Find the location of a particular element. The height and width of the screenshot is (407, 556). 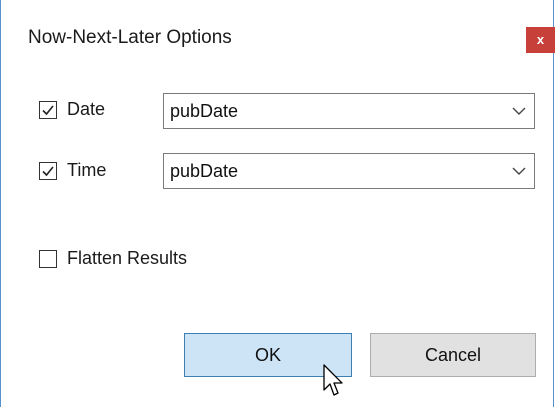

mouse-pointer-icon is located at coordinates (333, 380).